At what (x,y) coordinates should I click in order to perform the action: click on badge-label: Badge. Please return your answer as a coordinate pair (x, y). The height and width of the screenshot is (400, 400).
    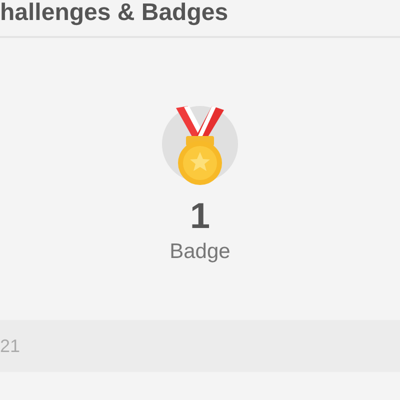
    Looking at the image, I should click on (200, 252).